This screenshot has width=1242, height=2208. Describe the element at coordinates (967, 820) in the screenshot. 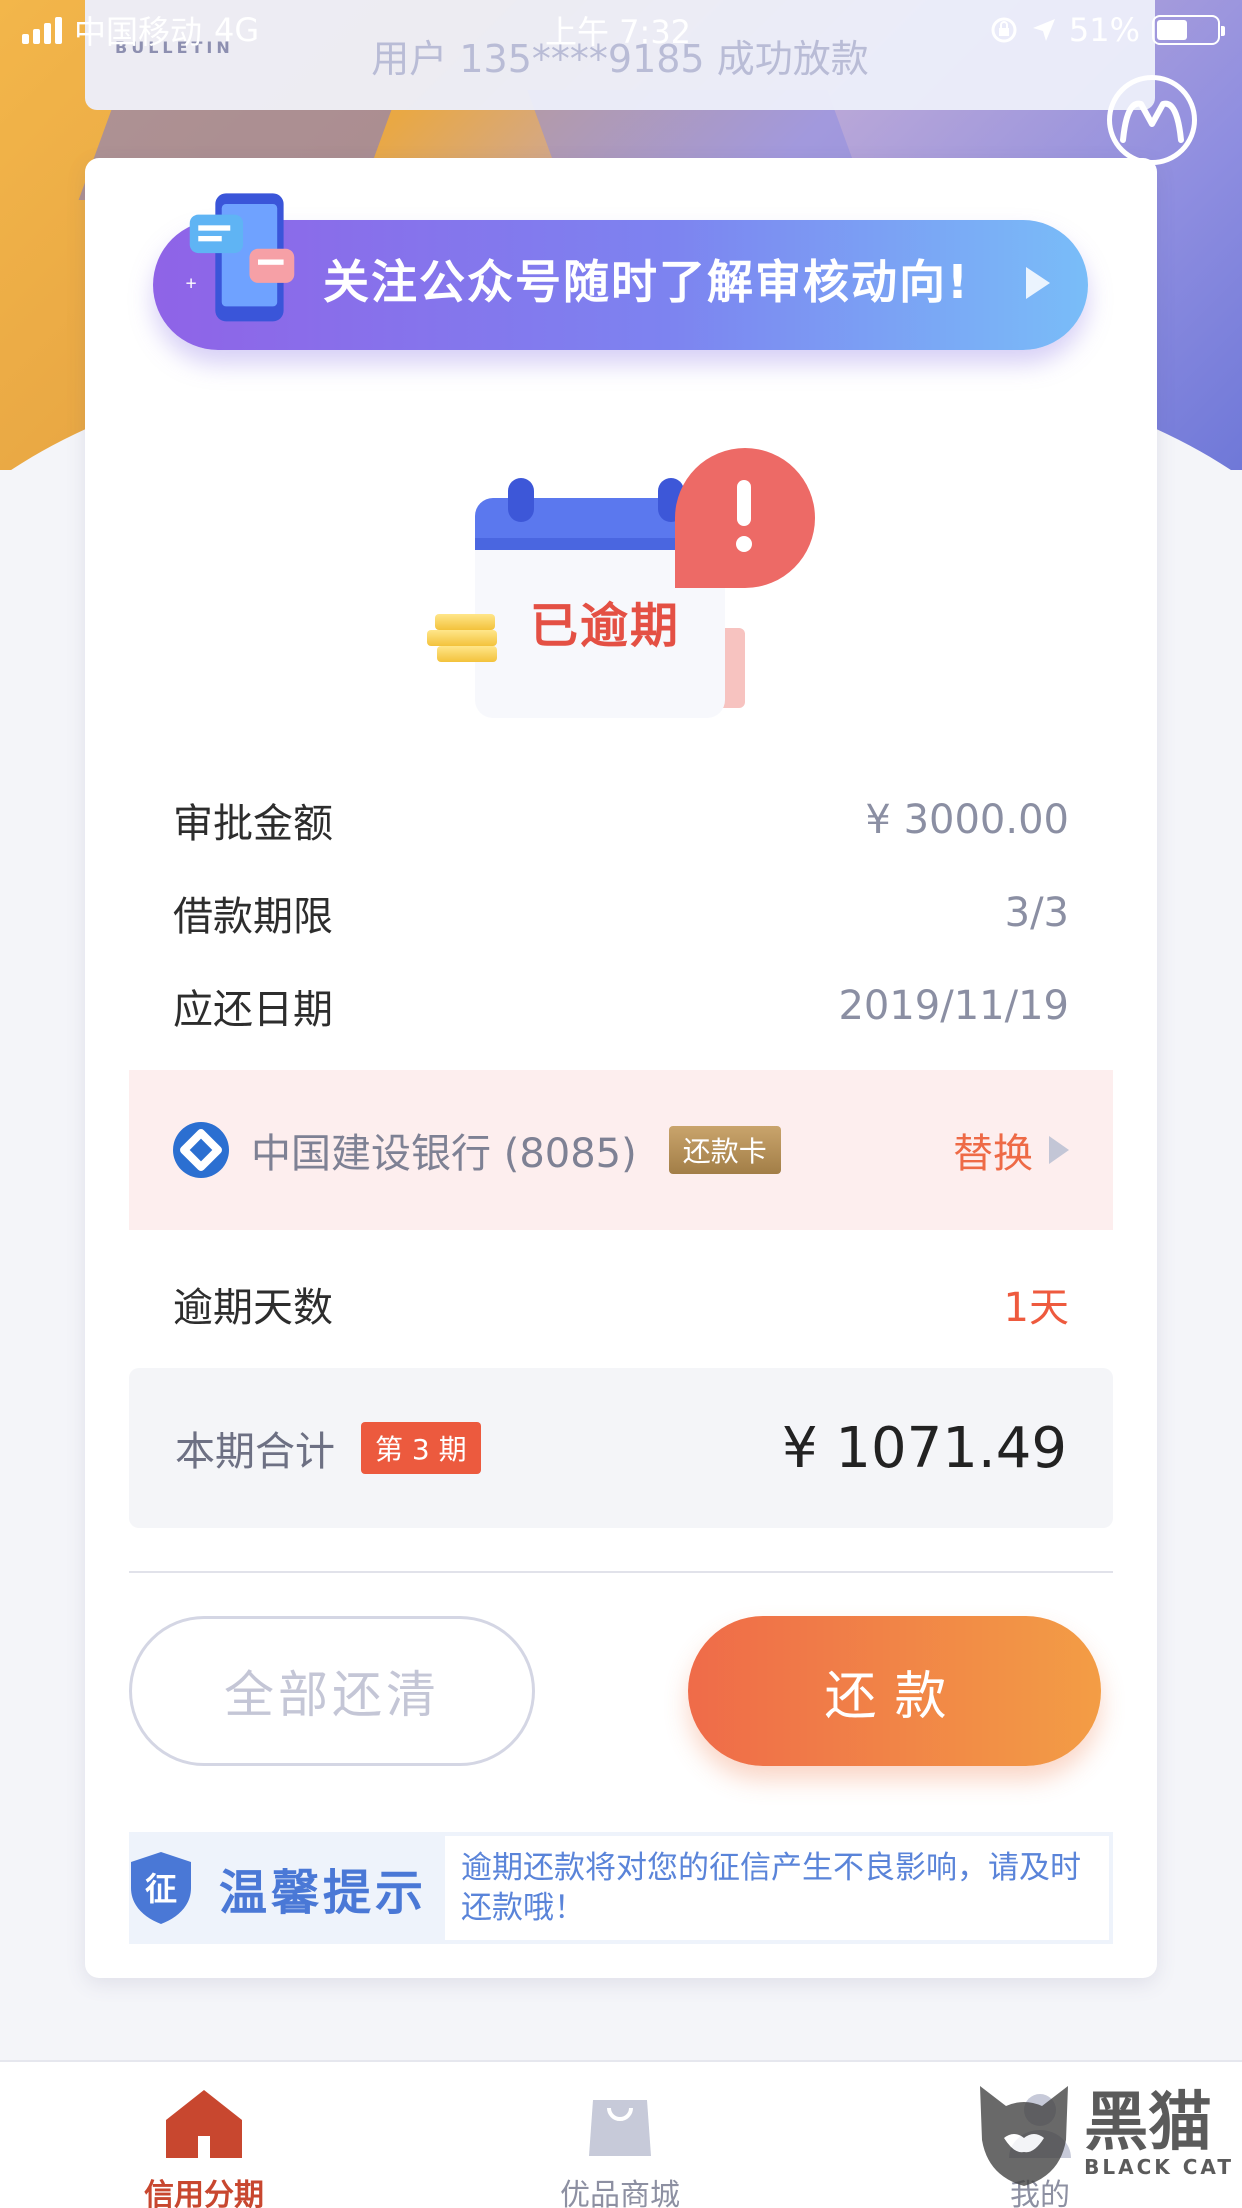

I see `approved-amount-value: ¥ 3000.00` at that location.